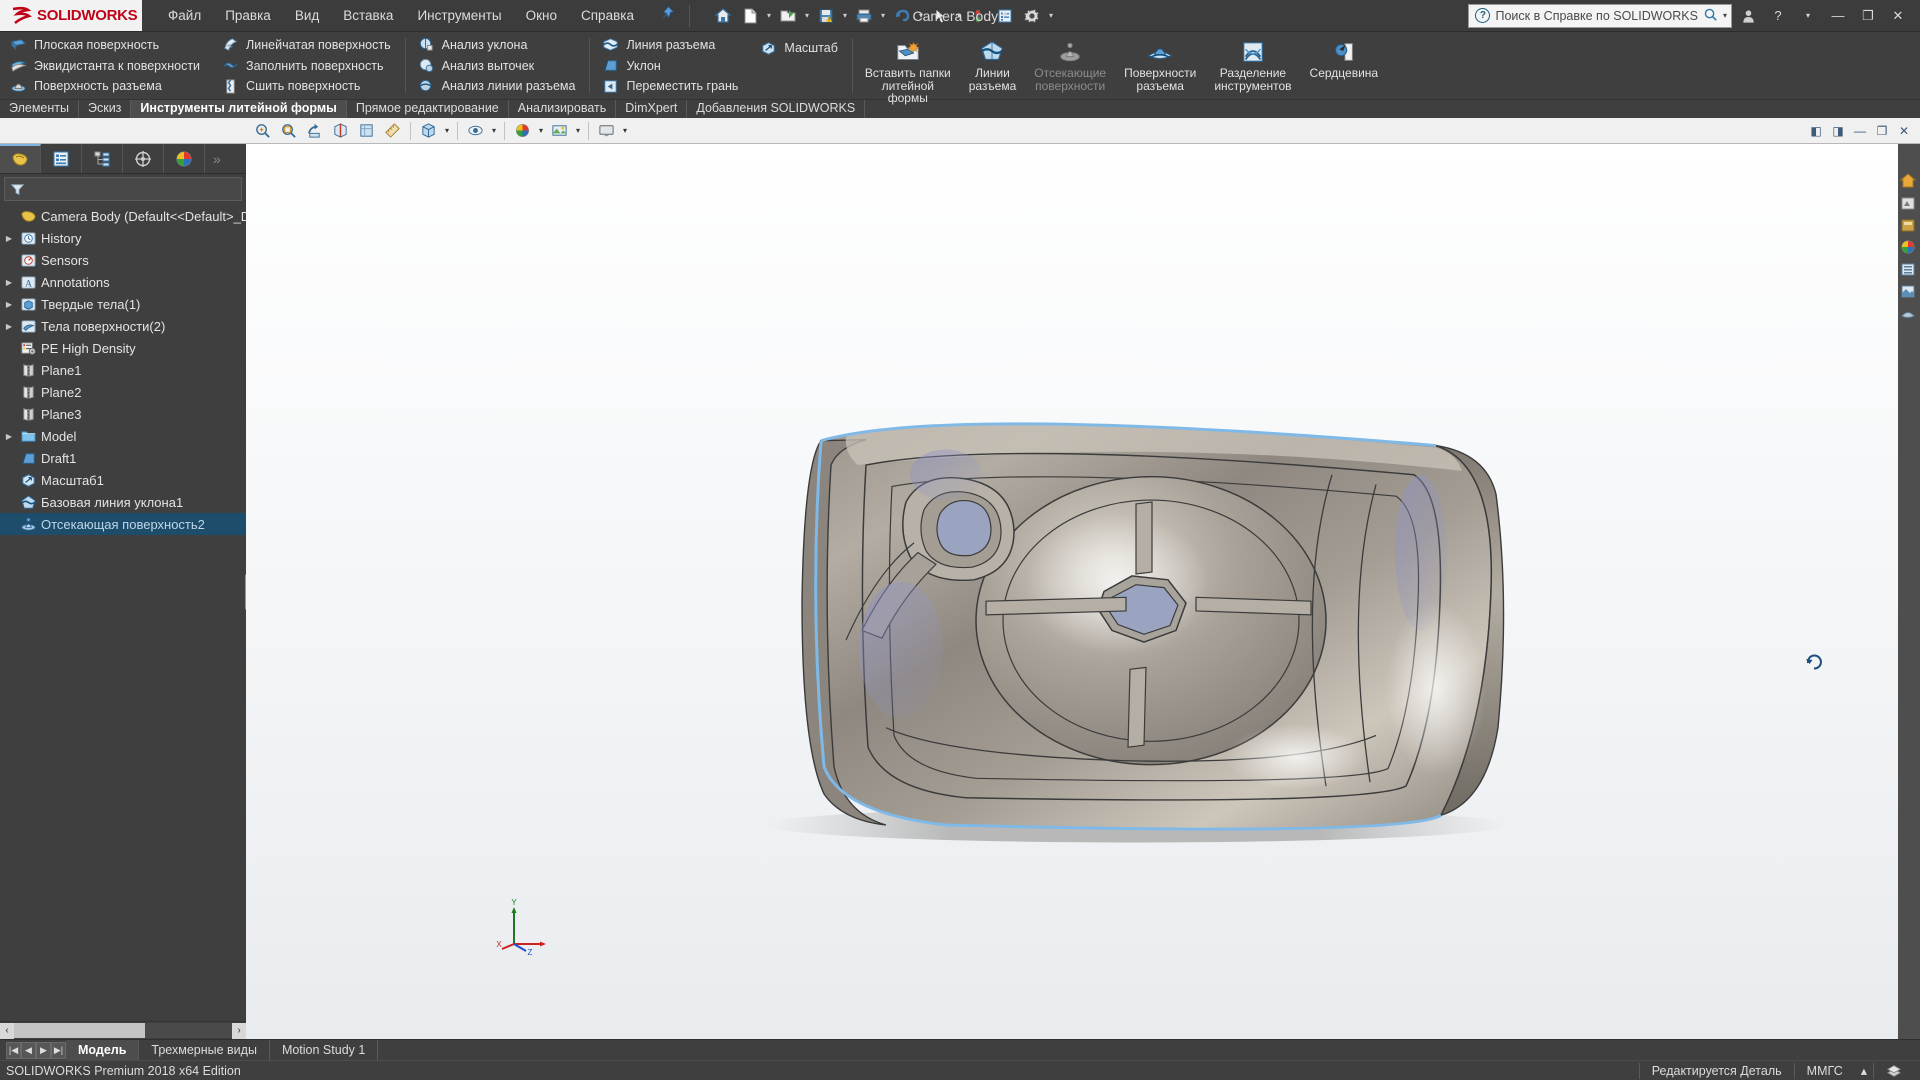  What do you see at coordinates (307, 86) in the screenshot?
I see `knit-surface-button: Сшить поверхность` at bounding box center [307, 86].